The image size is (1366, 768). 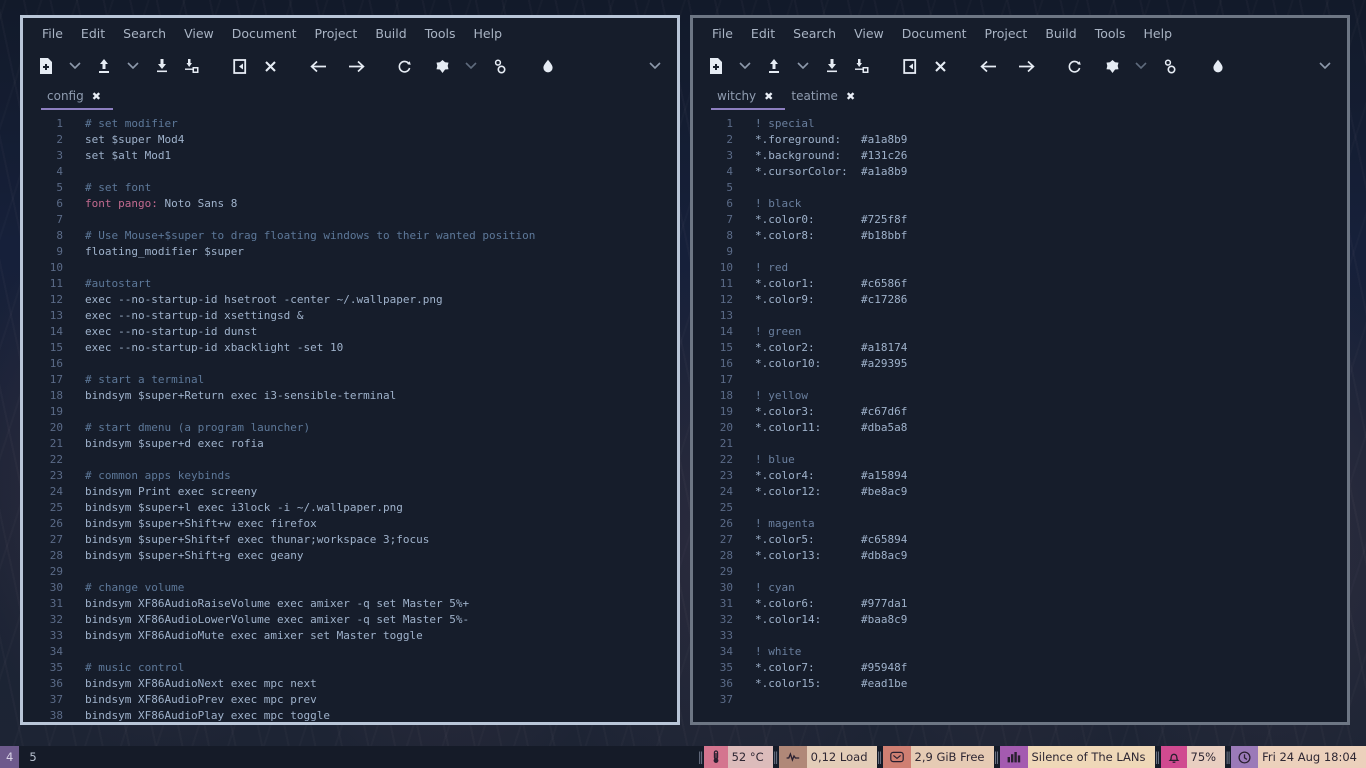 What do you see at coordinates (822, 172) in the screenshot?
I see `line-text: *.cursorColor: #a1a8b9` at bounding box center [822, 172].